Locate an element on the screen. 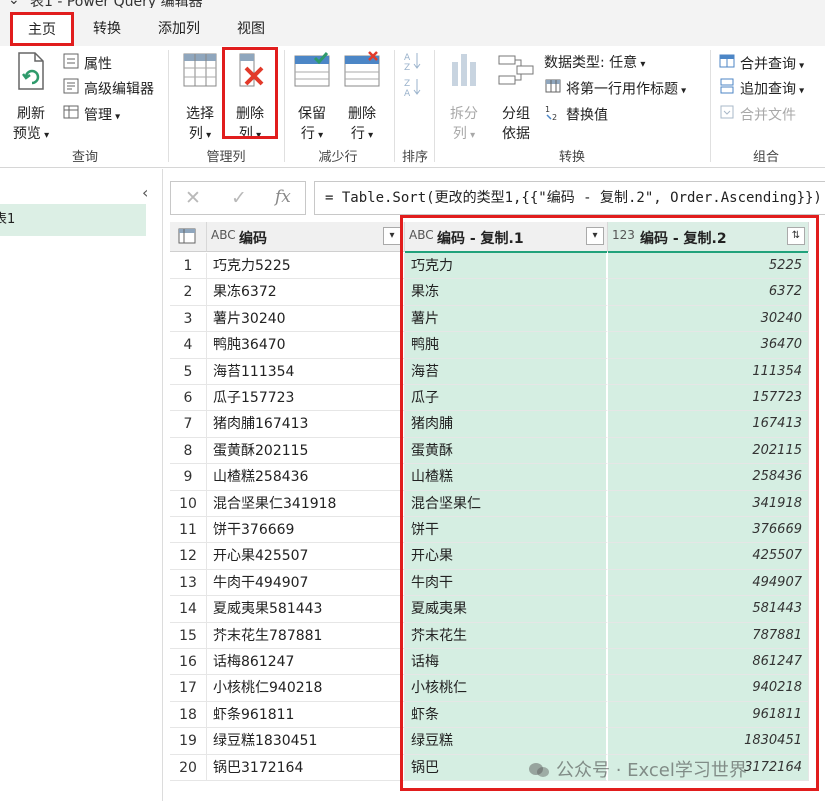 This screenshot has width=825, height=801. refresh-icon is located at coordinates (31, 74).